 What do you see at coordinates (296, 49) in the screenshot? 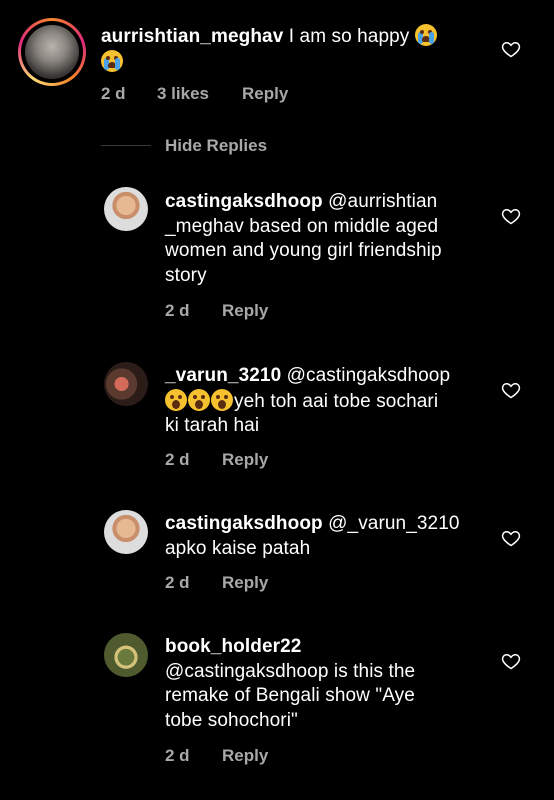
I see `comment-body: aurrishtian_meghav I am so happy` at bounding box center [296, 49].